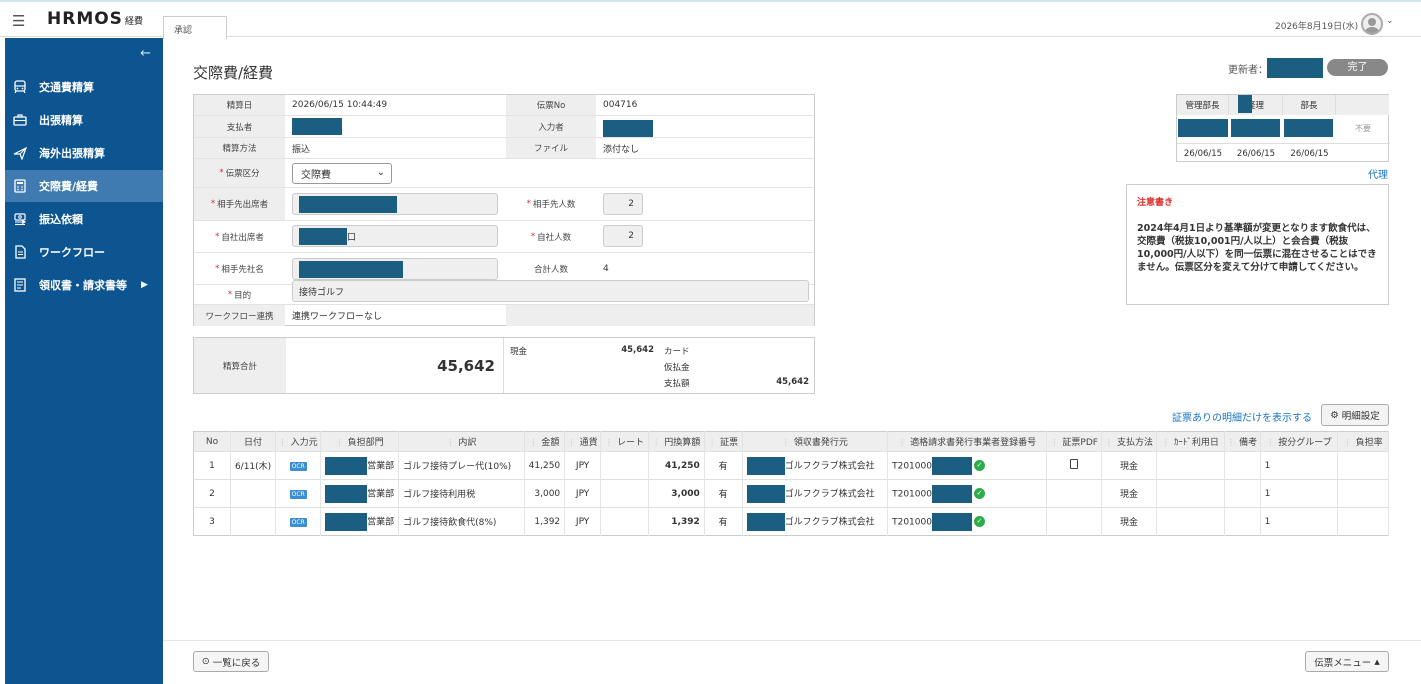 This screenshot has height=684, width=1421. I want to click on app-logo: HRMOS 経費, so click(95, 19).